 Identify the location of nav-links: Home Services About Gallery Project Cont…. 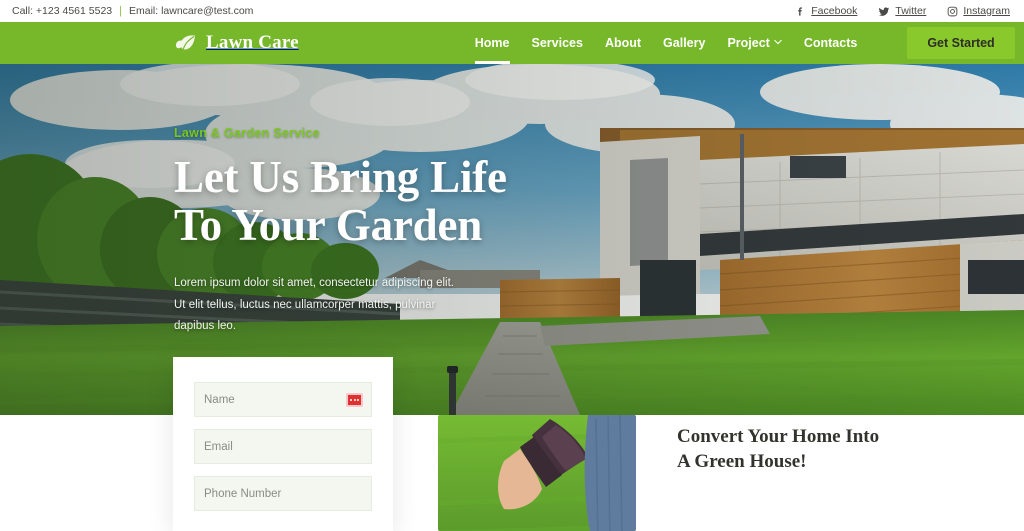
(744, 43).